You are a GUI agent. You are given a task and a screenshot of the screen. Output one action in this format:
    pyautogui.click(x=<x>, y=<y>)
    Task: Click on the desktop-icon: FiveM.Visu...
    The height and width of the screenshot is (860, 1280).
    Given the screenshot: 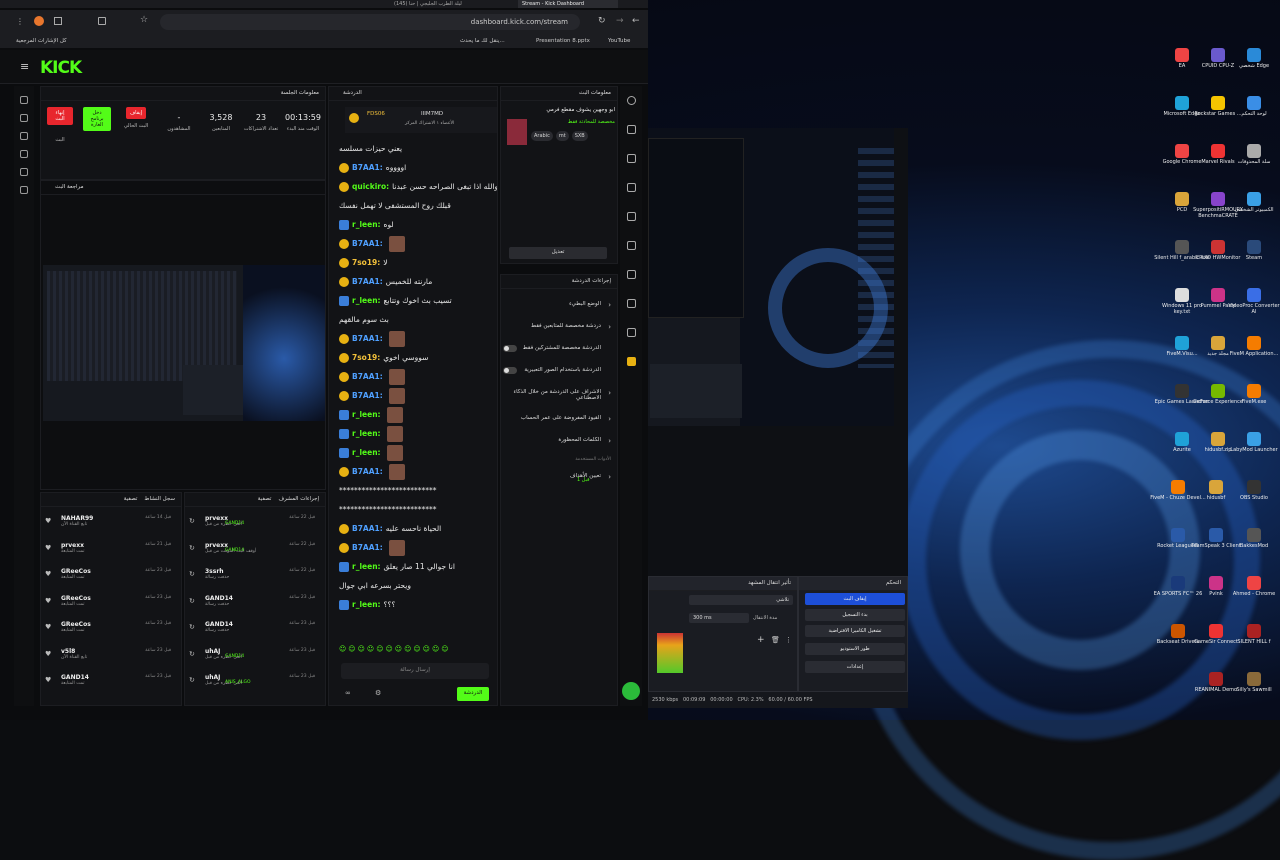 What is the action you would take?
    pyautogui.click(x=1182, y=355)
    